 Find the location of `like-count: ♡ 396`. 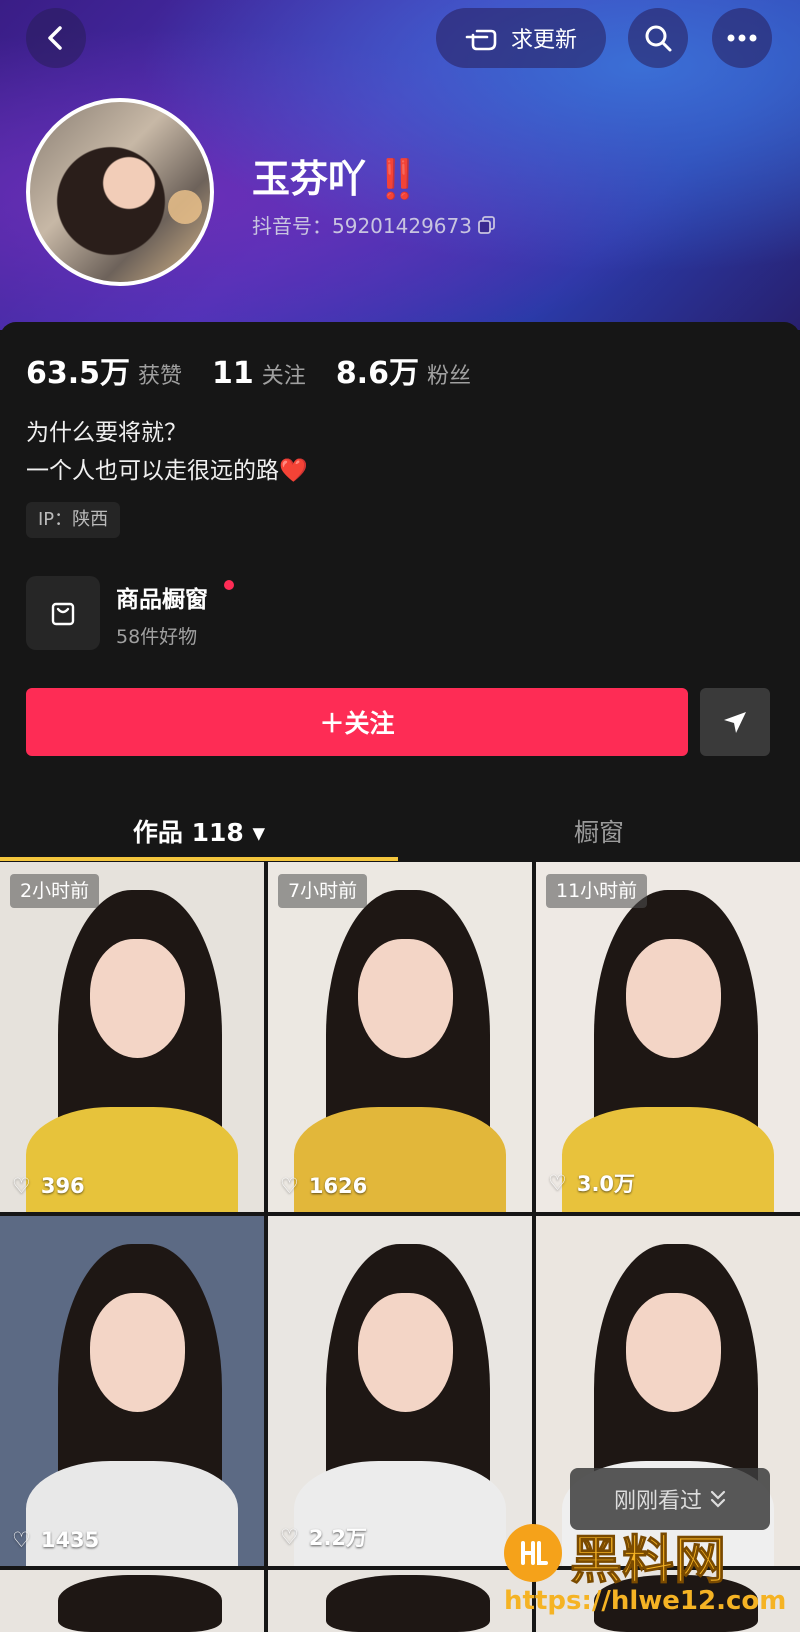

like-count: ♡ 396 is located at coordinates (48, 1186).